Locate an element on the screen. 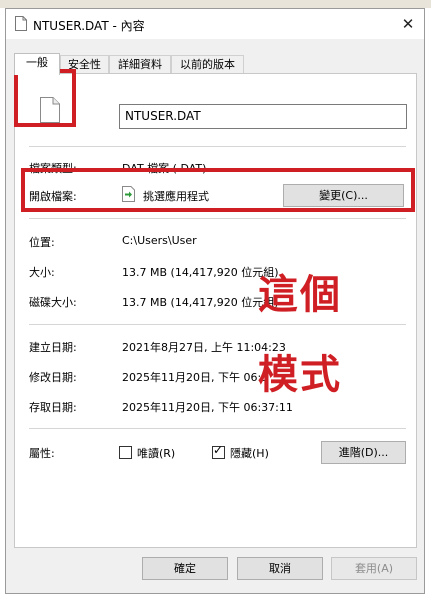  file-name-input: NTUSER.DAT is located at coordinates (263, 116).